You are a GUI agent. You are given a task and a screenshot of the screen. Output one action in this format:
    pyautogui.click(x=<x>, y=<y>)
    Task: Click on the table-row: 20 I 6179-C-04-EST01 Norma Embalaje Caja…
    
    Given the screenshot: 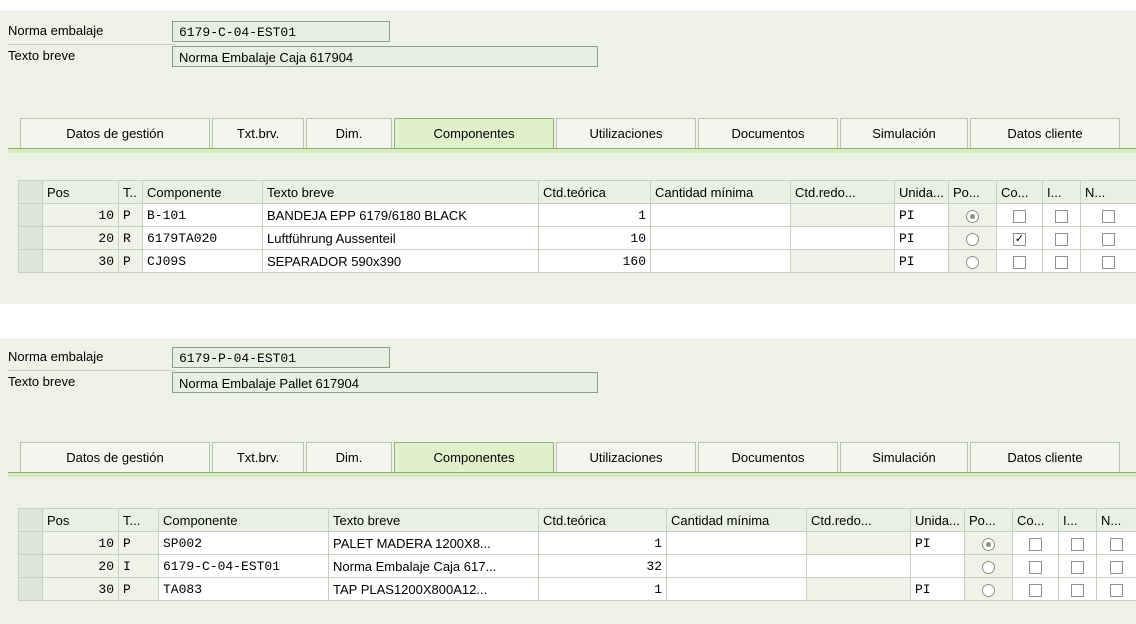 What is the action you would take?
    pyautogui.click(x=577, y=566)
    